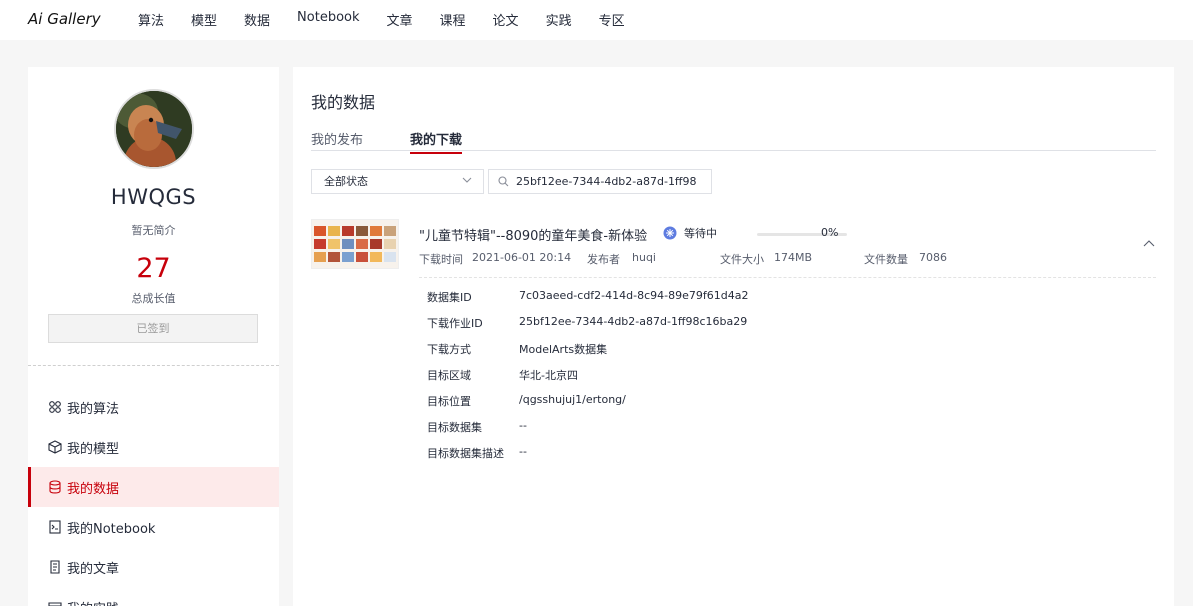 The width and height of the screenshot is (1193, 606). Describe the element at coordinates (257, 19) in the screenshot. I see `nav-item-data: 数据` at that location.